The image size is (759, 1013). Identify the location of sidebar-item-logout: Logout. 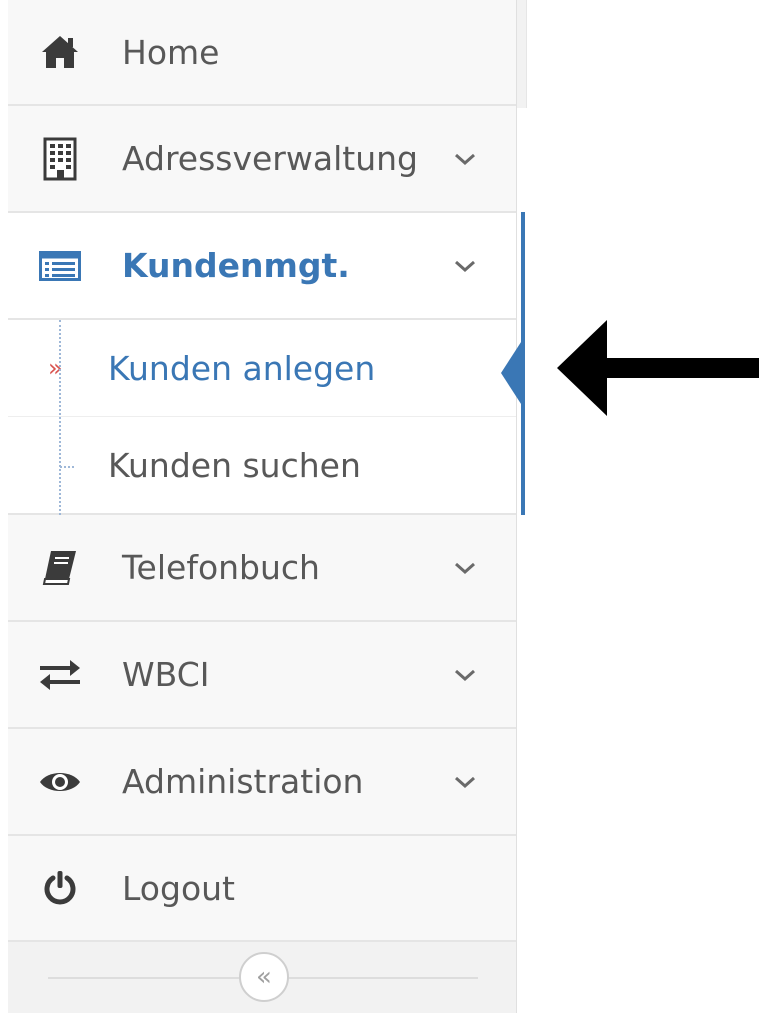
(262, 889).